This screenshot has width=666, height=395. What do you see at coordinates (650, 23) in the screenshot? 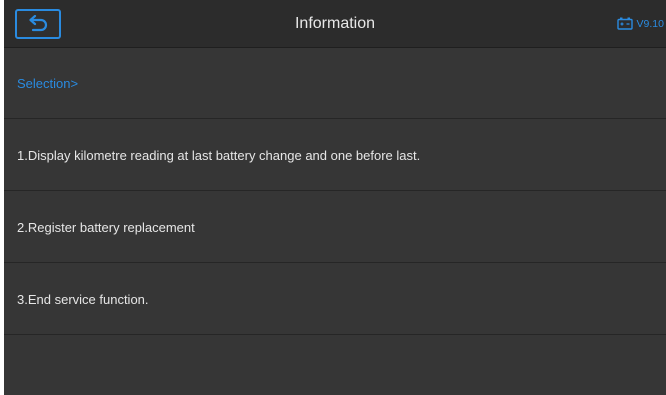
I see `version-label: V9.10` at bounding box center [650, 23].